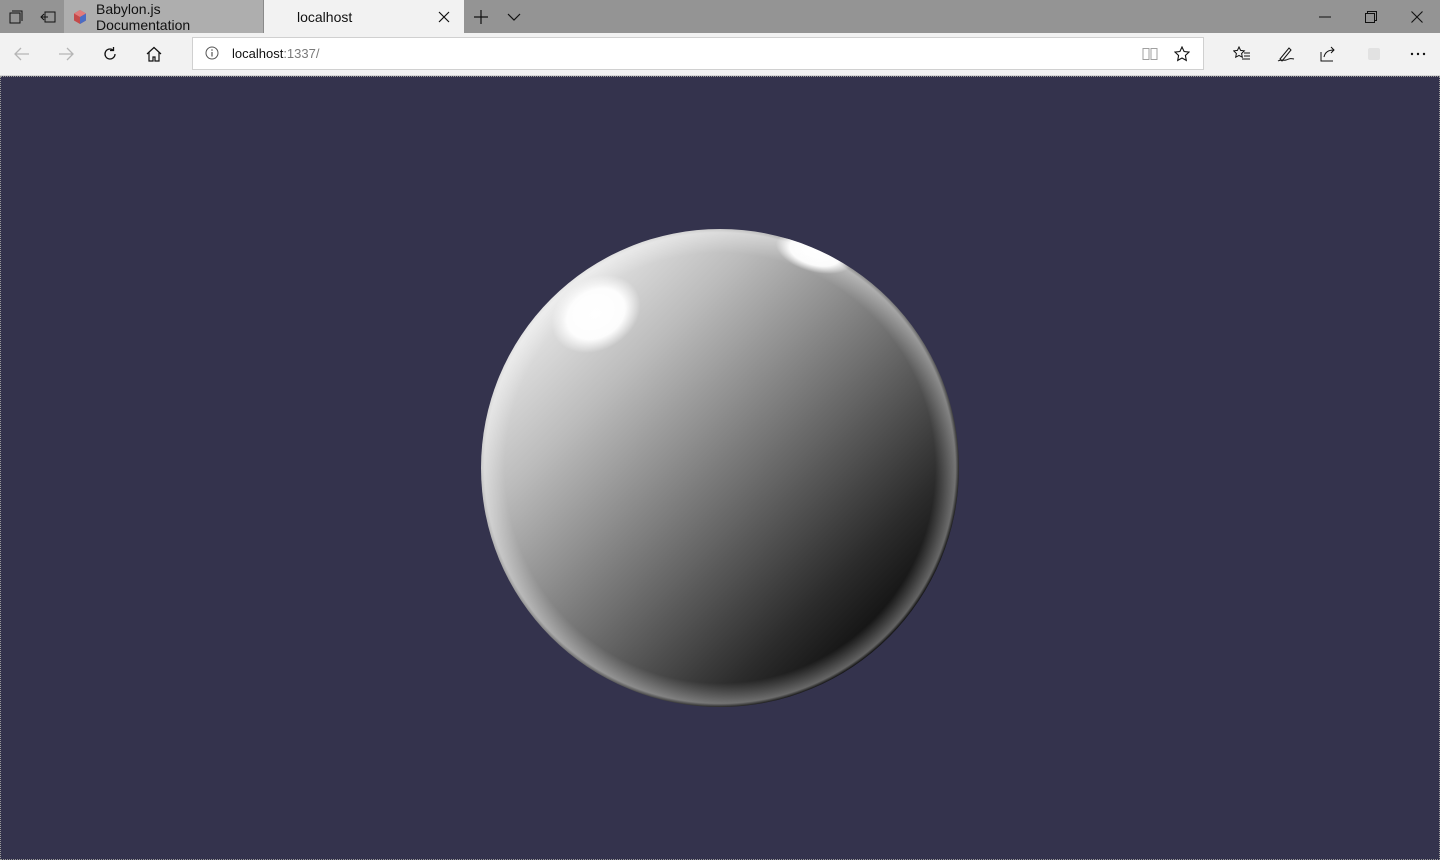 The width and height of the screenshot is (1440, 860). Describe the element at coordinates (258, 53) in the screenshot. I see `url-host: localhost` at that location.